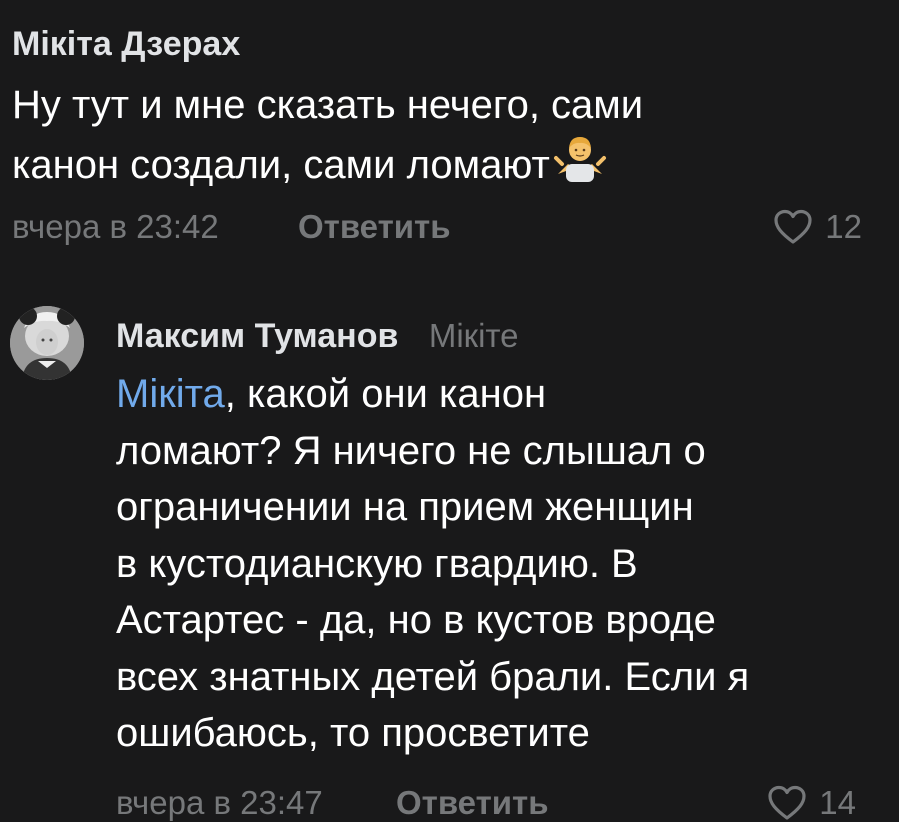 The width and height of the screenshot is (899, 822). I want to click on comment-time: вчера в 23:47, so click(219, 802).